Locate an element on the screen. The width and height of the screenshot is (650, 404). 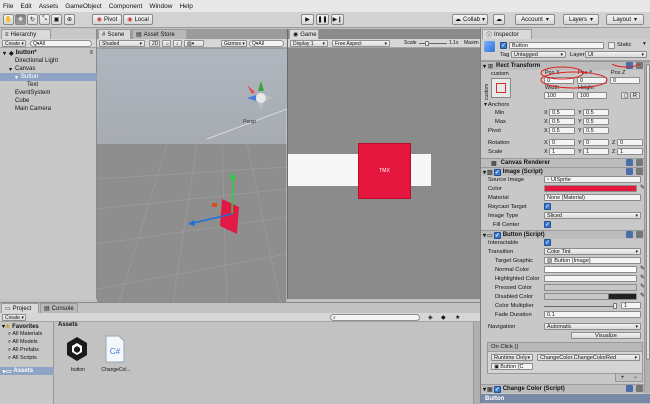
gizmos-dropdown: Gizmos ▾ is located at coordinates (234, 43).